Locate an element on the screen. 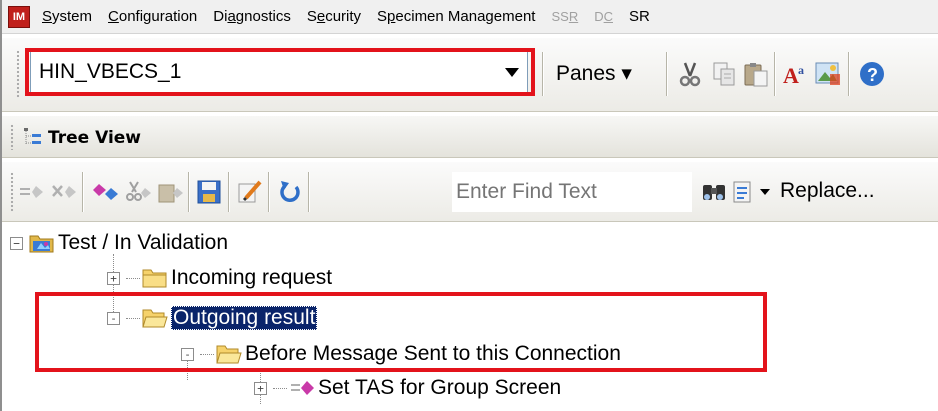  save-icon is located at coordinates (210, 192).